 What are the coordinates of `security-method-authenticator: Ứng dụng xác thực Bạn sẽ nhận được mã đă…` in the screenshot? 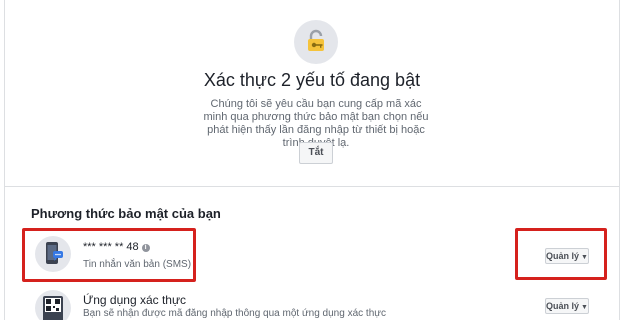 It's located at (316, 305).